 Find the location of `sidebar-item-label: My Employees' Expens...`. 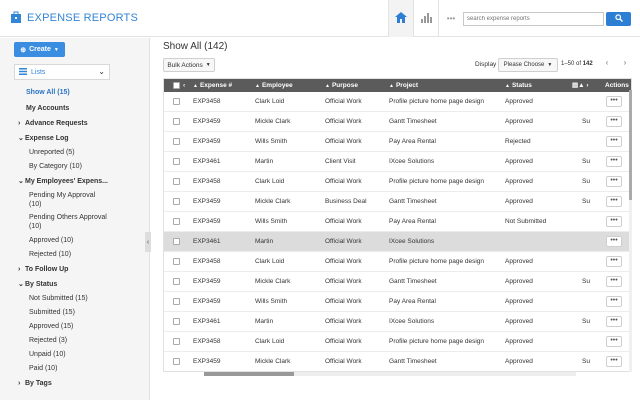

sidebar-item-label: My Employees' Expens... is located at coordinates (66, 181).